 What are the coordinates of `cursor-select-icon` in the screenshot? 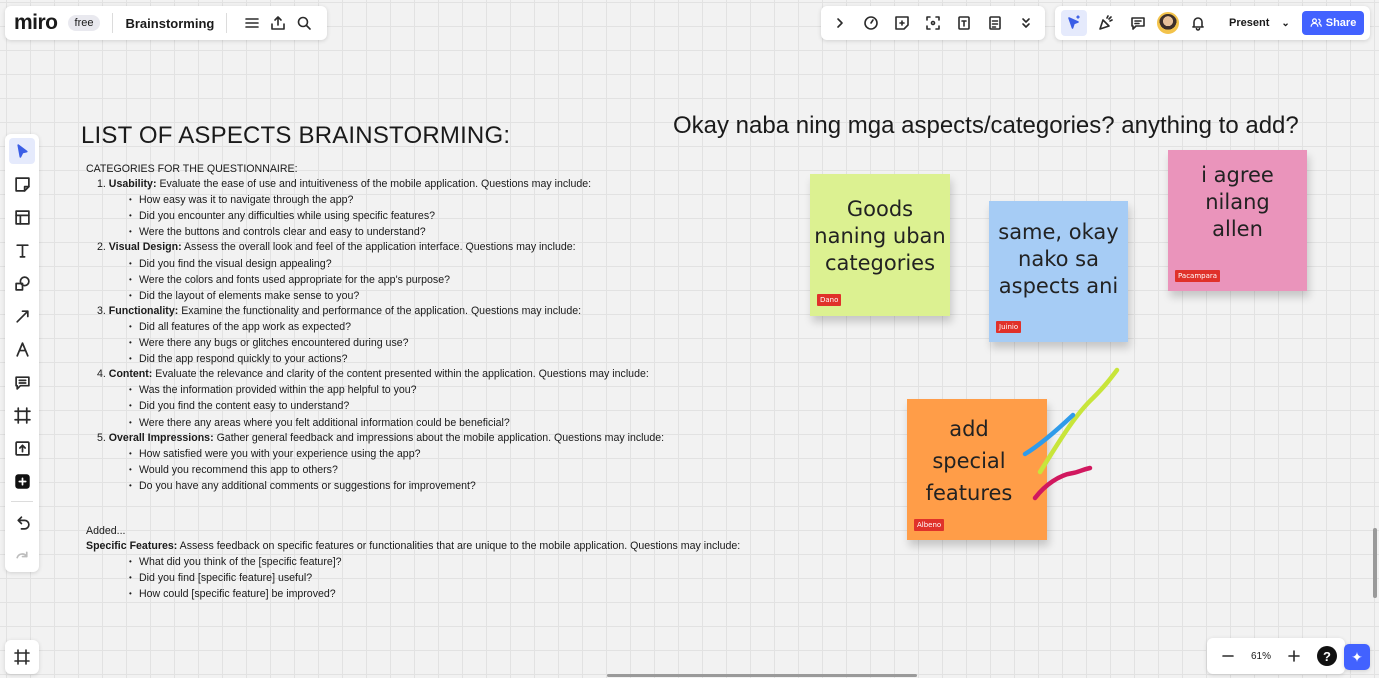 It's located at (1074, 23).